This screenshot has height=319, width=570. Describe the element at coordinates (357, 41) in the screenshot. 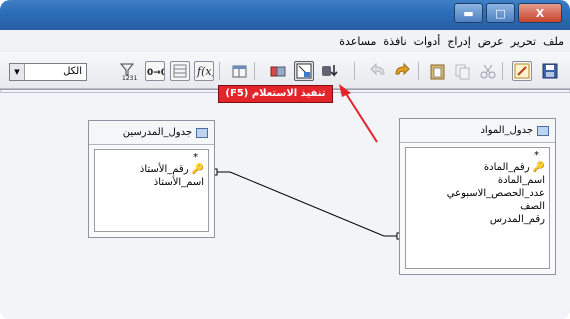

I see `menu-help: مساعدة` at that location.